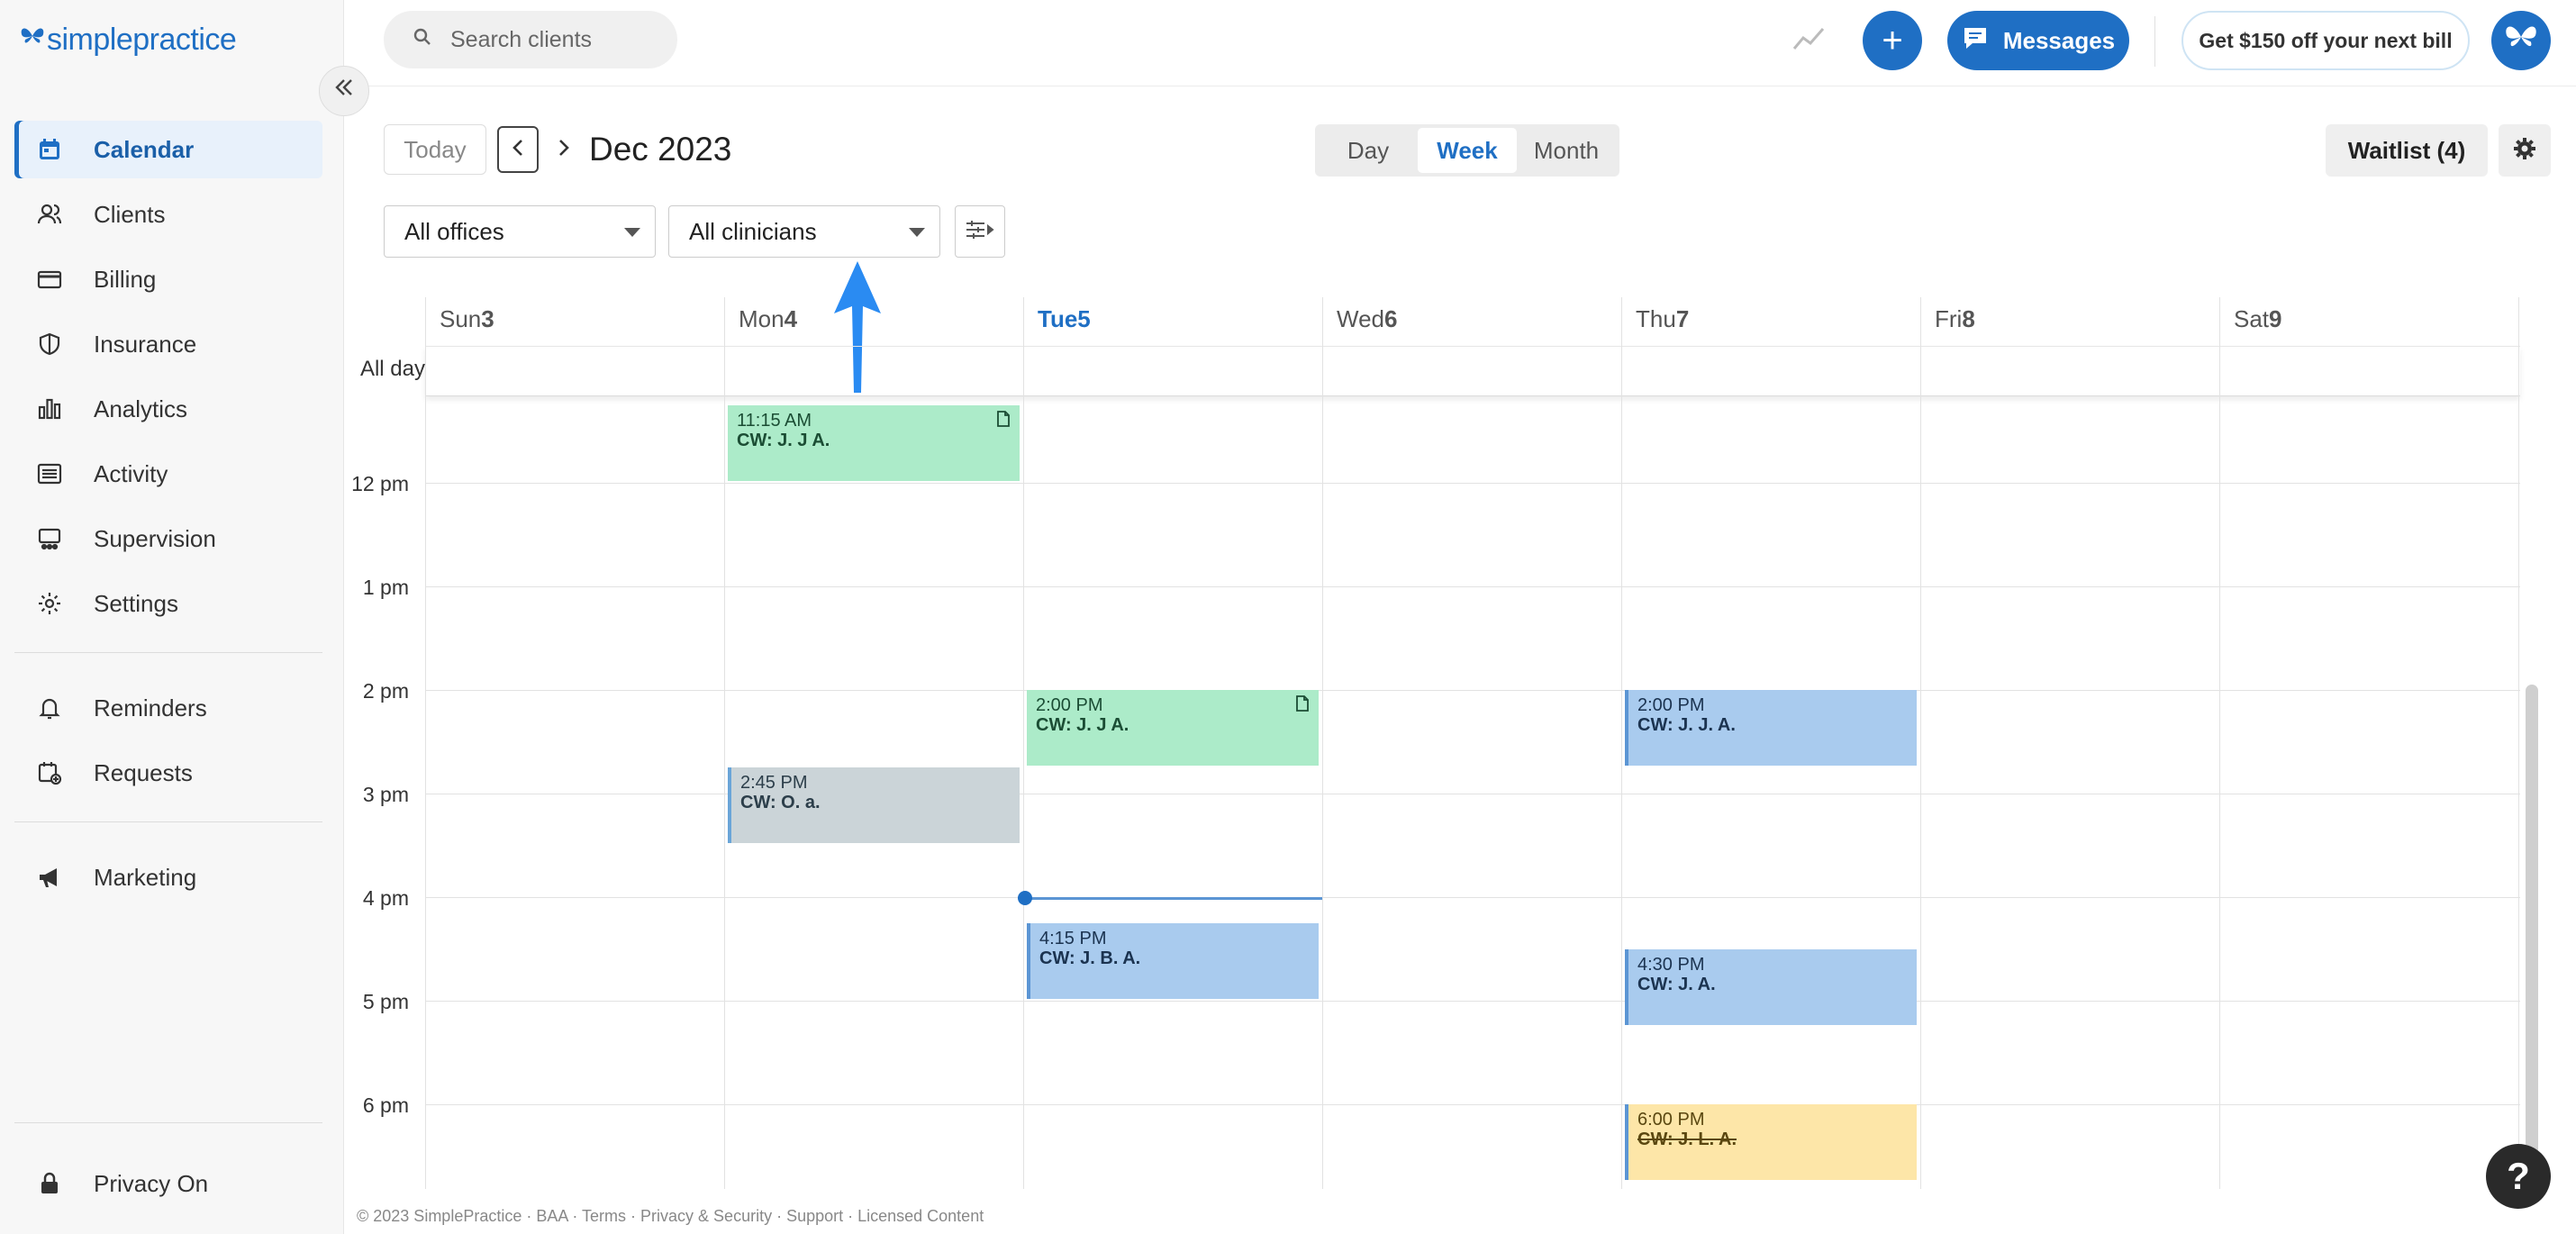 This screenshot has width=2576, height=1234. I want to click on sidebar-item-clients: Clients, so click(168, 214).